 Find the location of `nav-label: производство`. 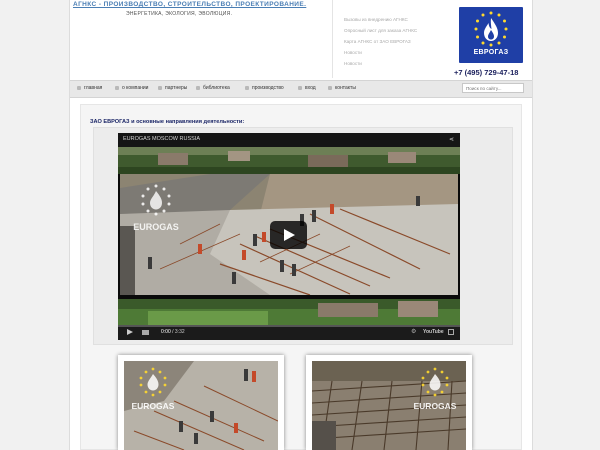

nav-label: производство is located at coordinates (268, 88).